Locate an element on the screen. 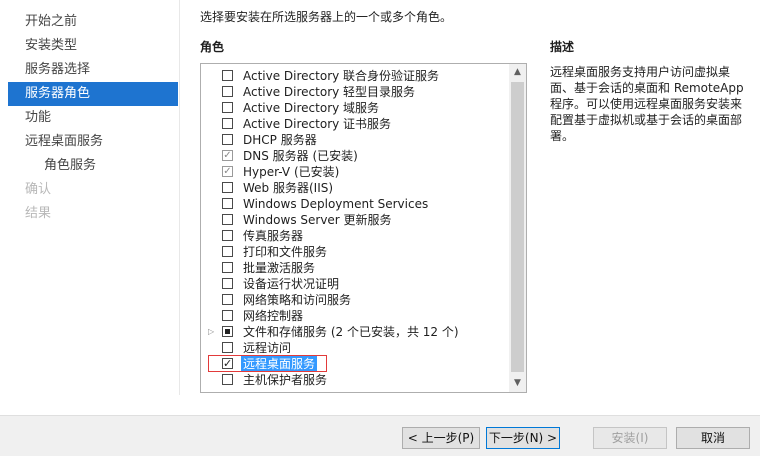 Image resolution: width=760 pixels, height=456 pixels. role-row: 网络控制器 is located at coordinates (355, 316).